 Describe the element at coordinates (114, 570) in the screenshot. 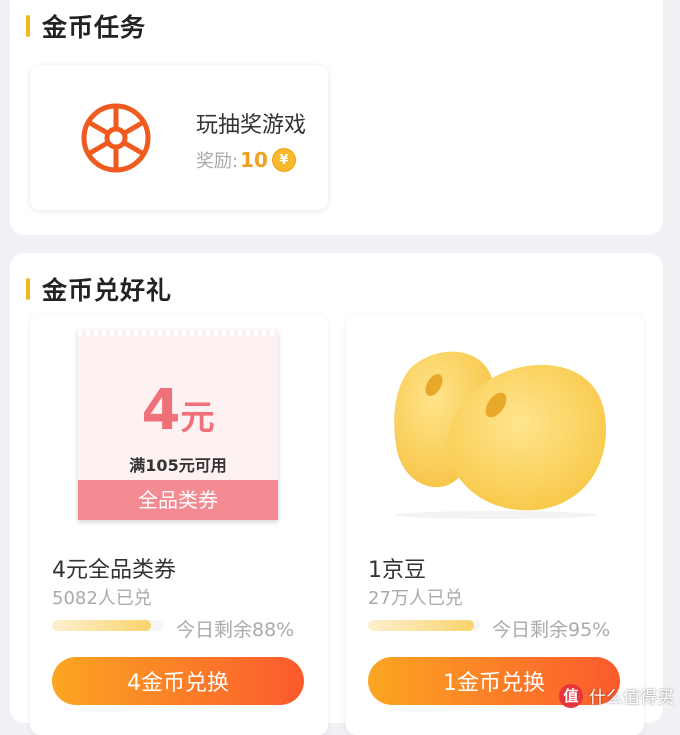

I see `gift-title: 4元全品类券` at that location.